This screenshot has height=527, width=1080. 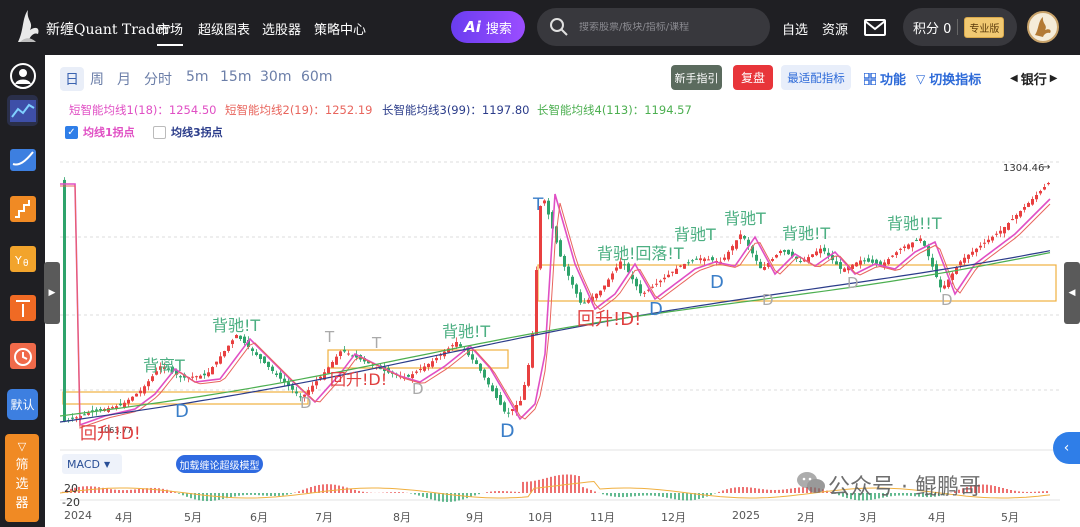 What do you see at coordinates (656, 309) in the screenshot?
I see `signal-label: D` at bounding box center [656, 309].